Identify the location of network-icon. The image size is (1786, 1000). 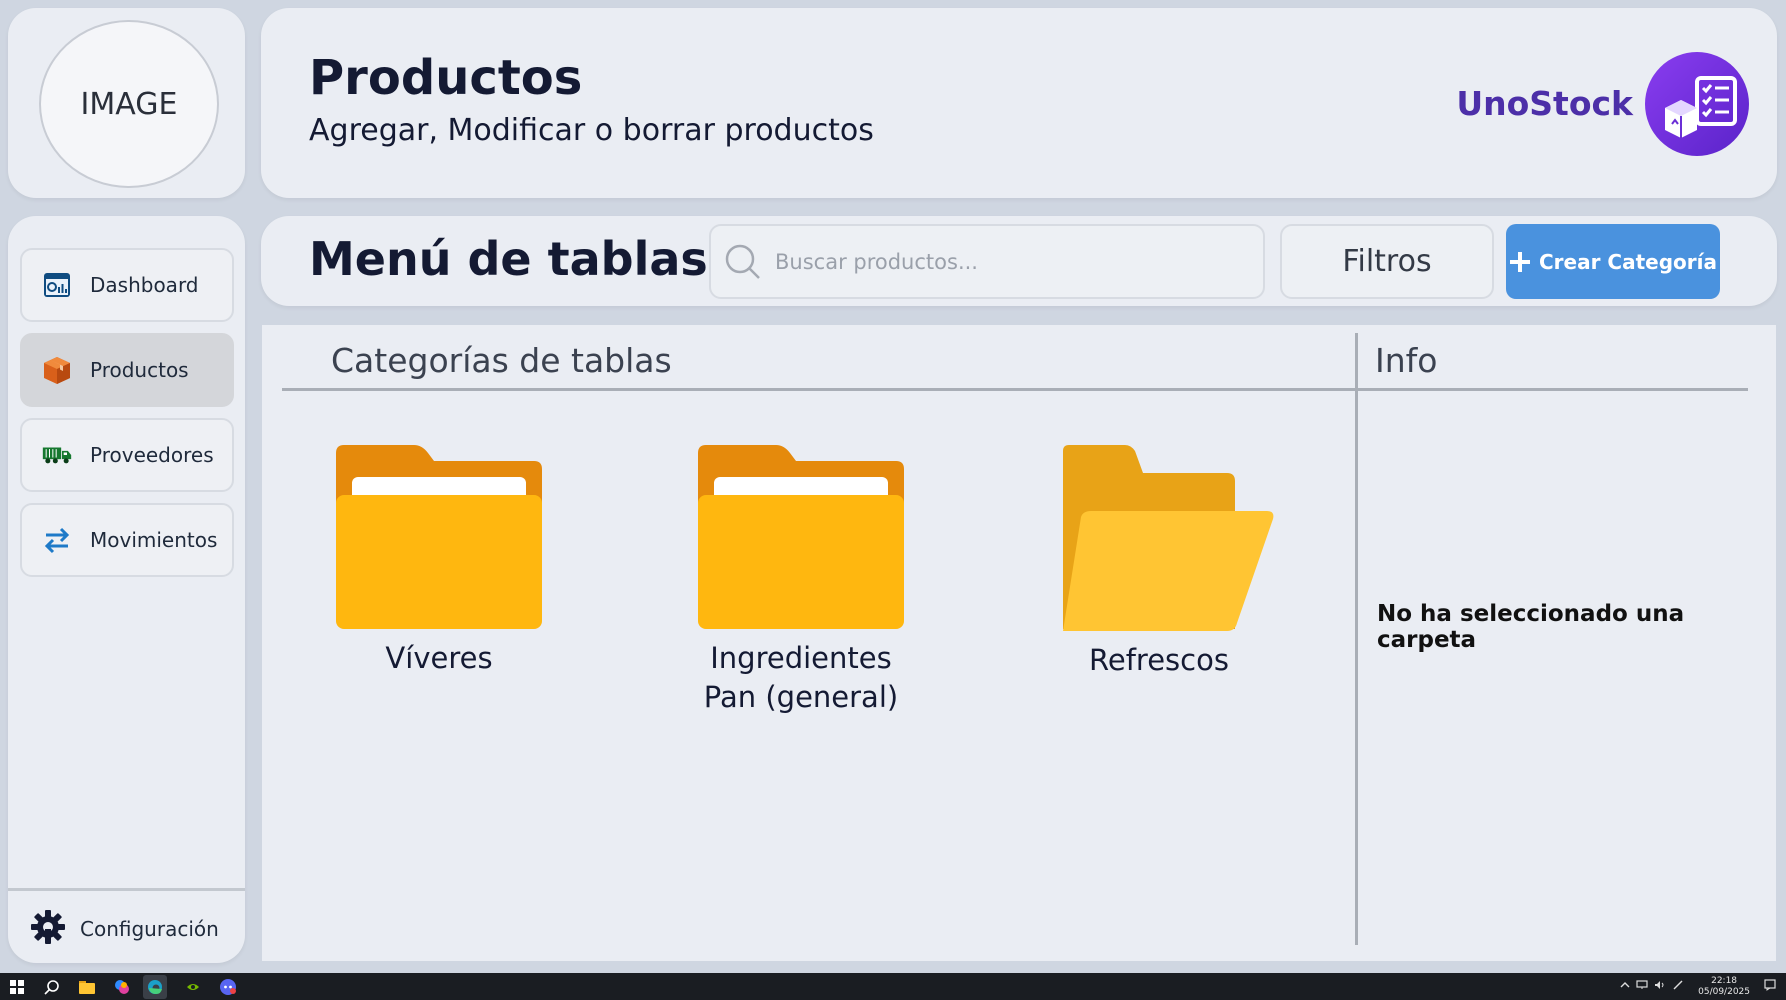
(1642, 986).